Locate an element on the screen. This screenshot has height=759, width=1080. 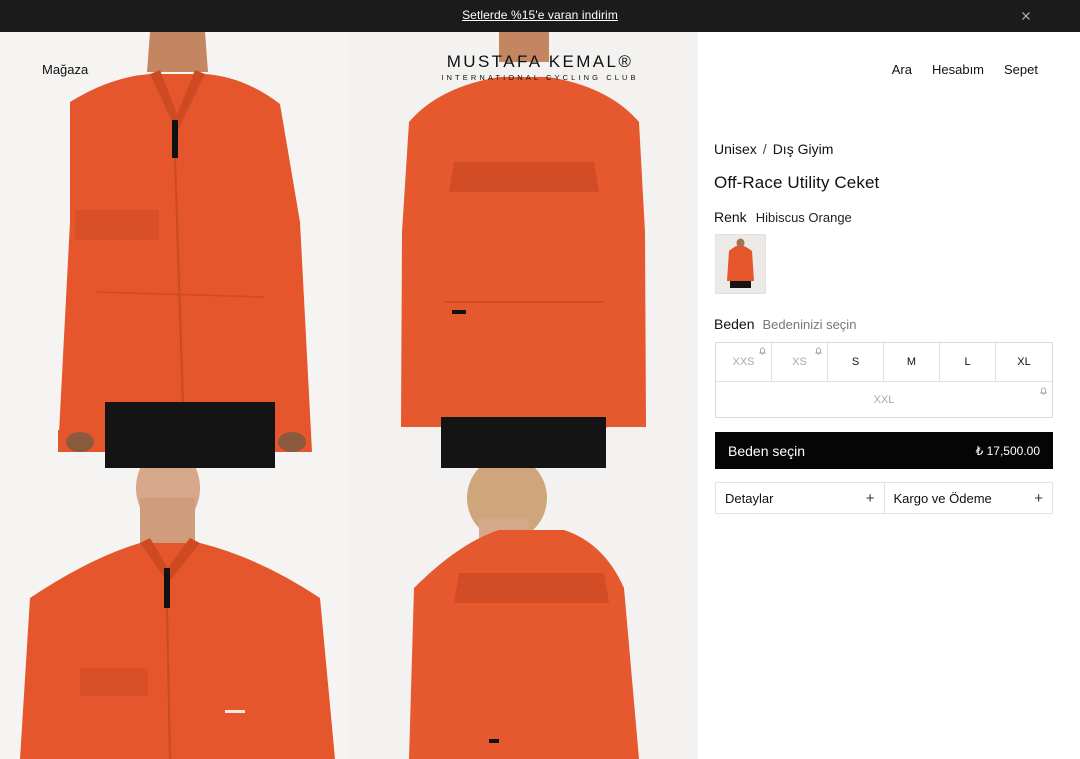
size-option-xxl: XXL is located at coordinates (884, 399).